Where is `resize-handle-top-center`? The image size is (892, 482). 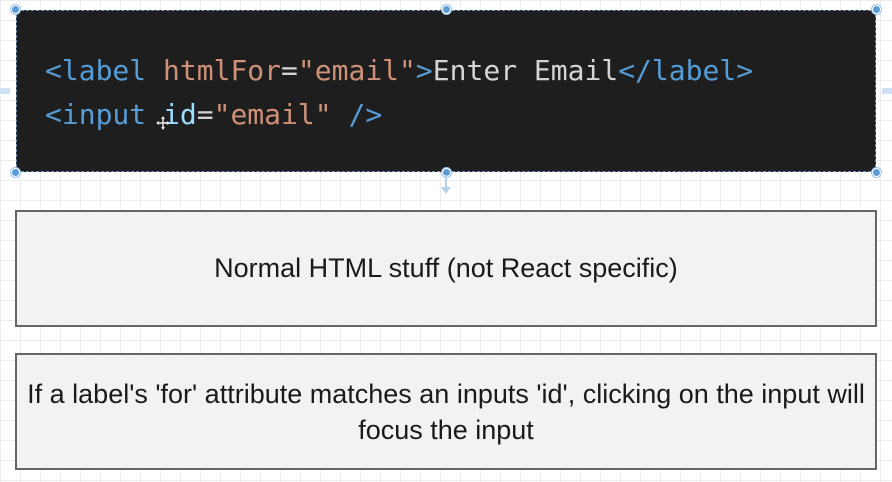 resize-handle-top-center is located at coordinates (446, 9).